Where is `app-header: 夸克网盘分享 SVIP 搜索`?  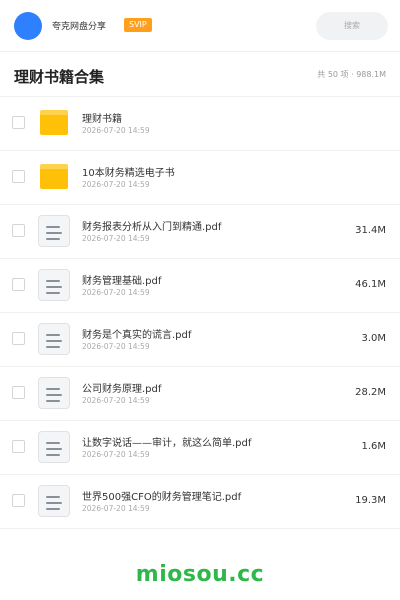
app-header: 夸克网盘分享 SVIP 搜索 is located at coordinates (200, 26).